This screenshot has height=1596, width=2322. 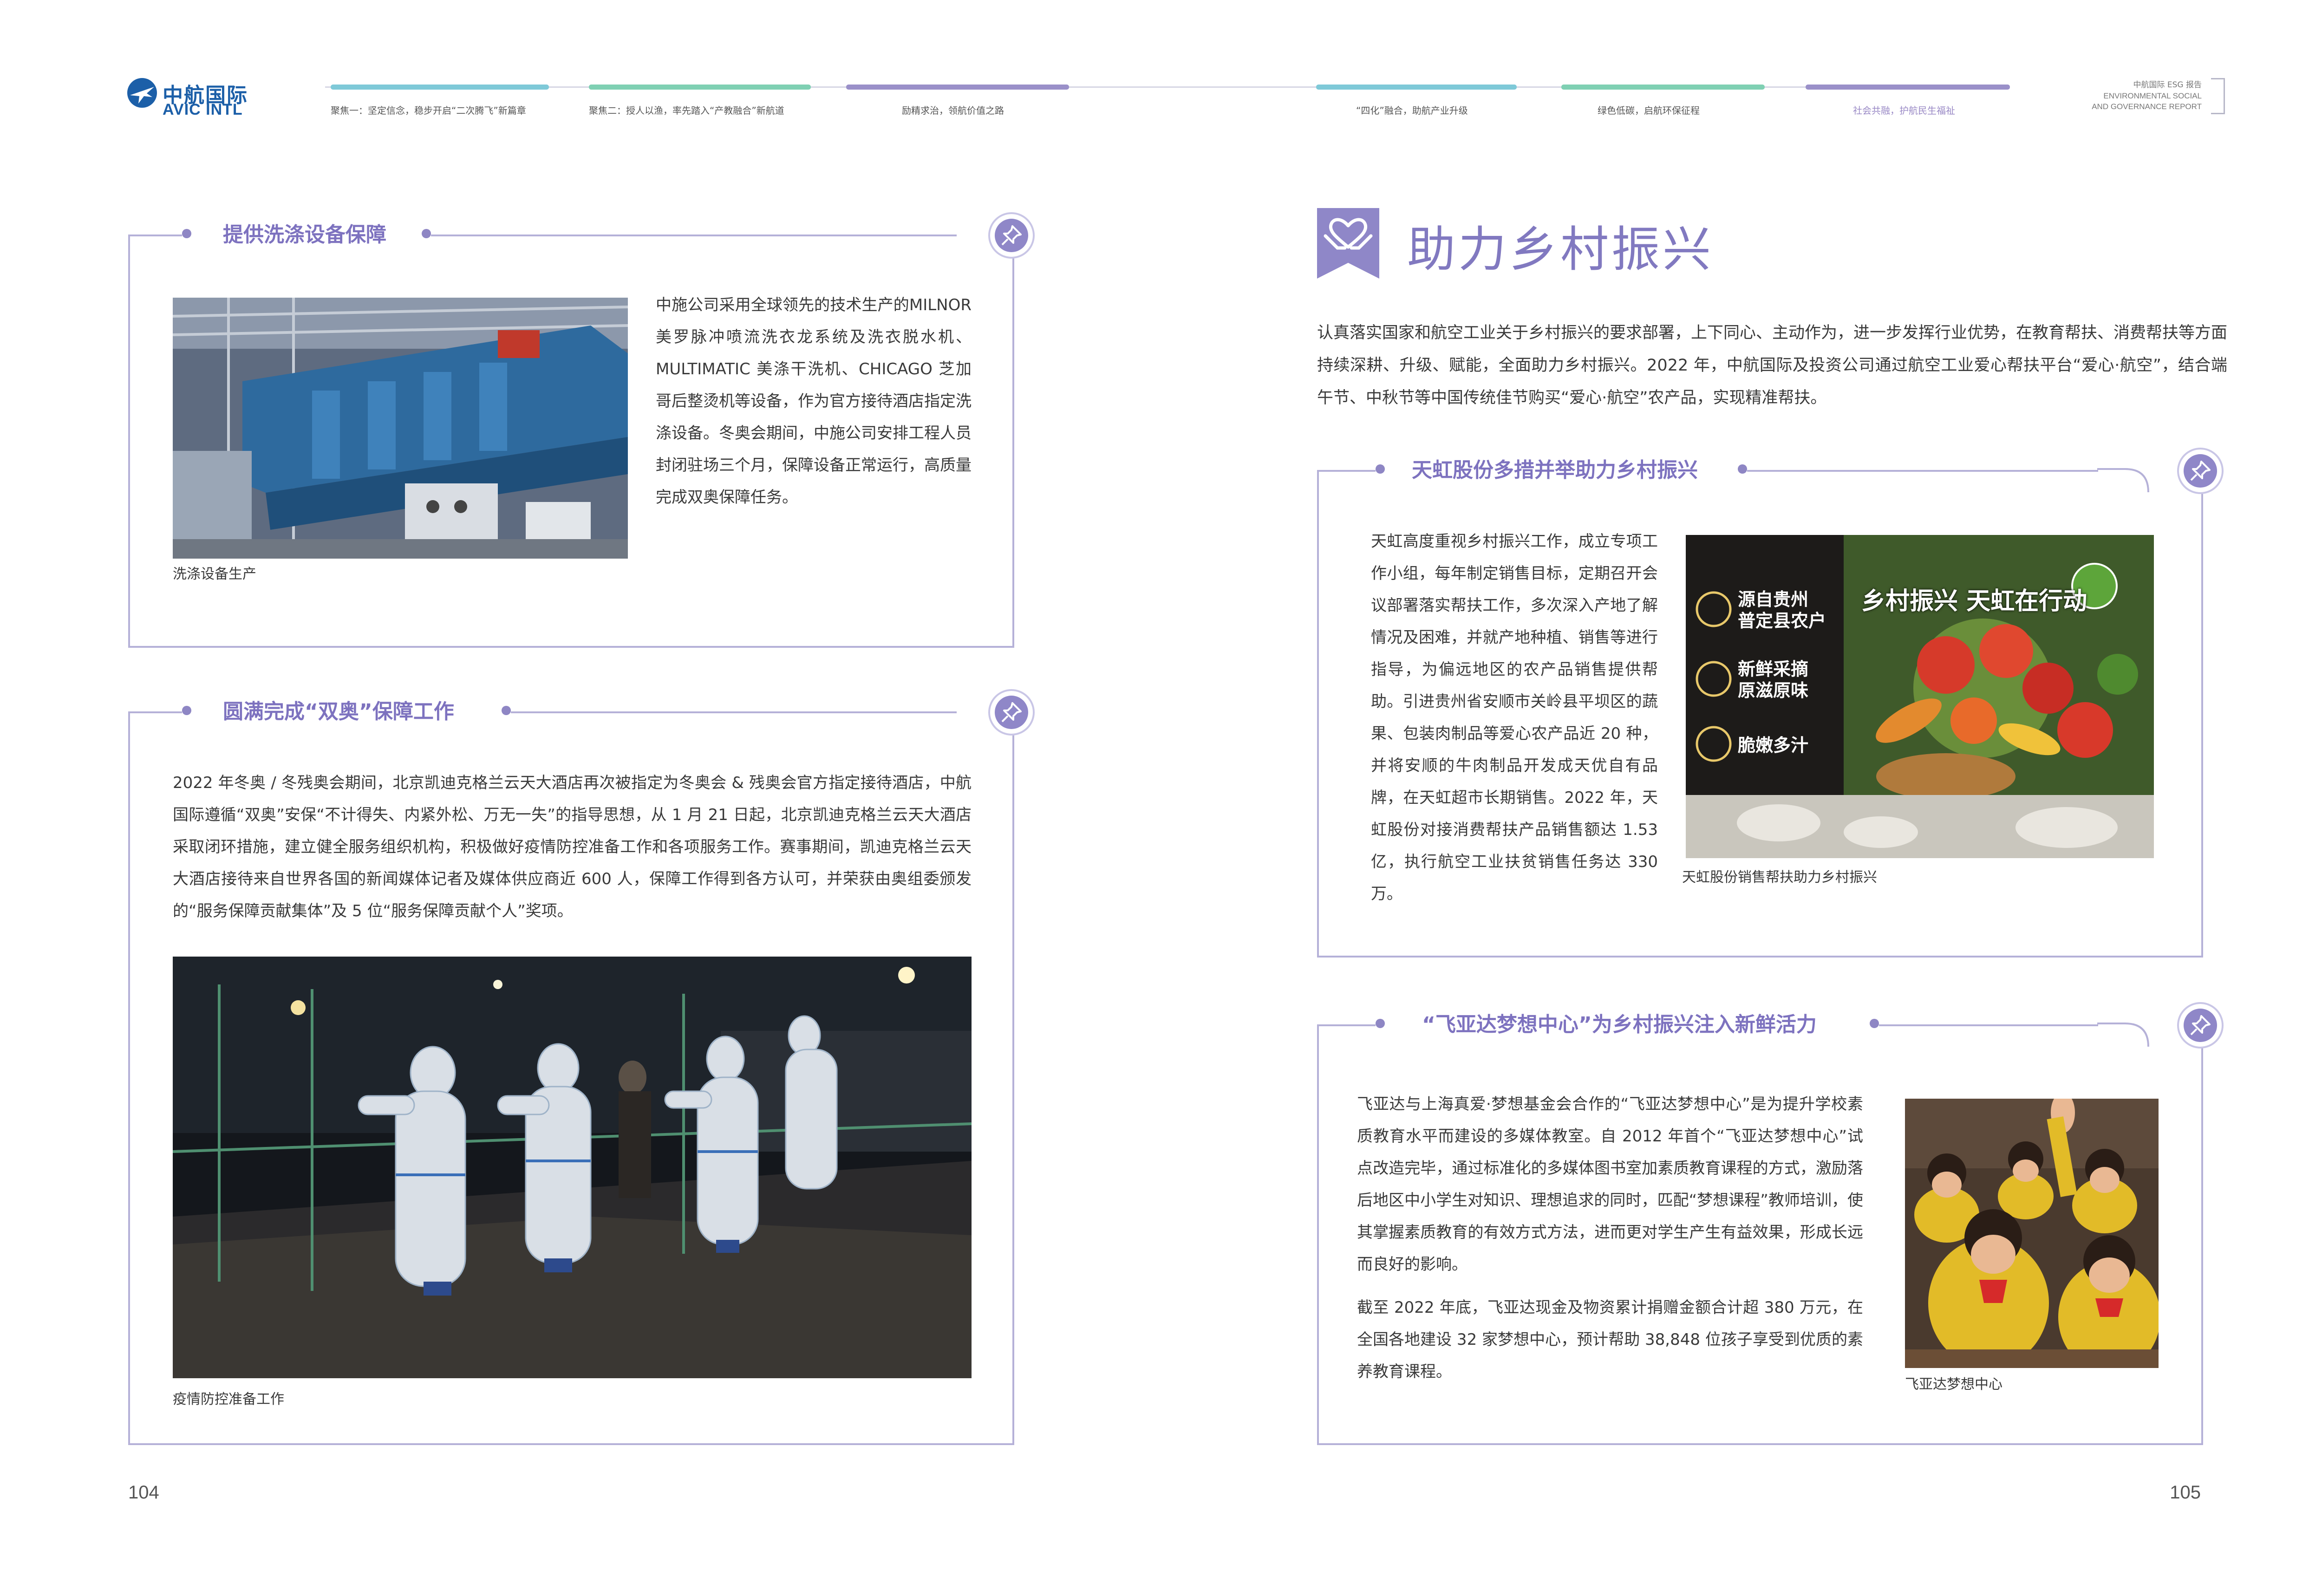 I want to click on nav-item-governance: 励精求治，领航价值之路, so click(x=953, y=110).